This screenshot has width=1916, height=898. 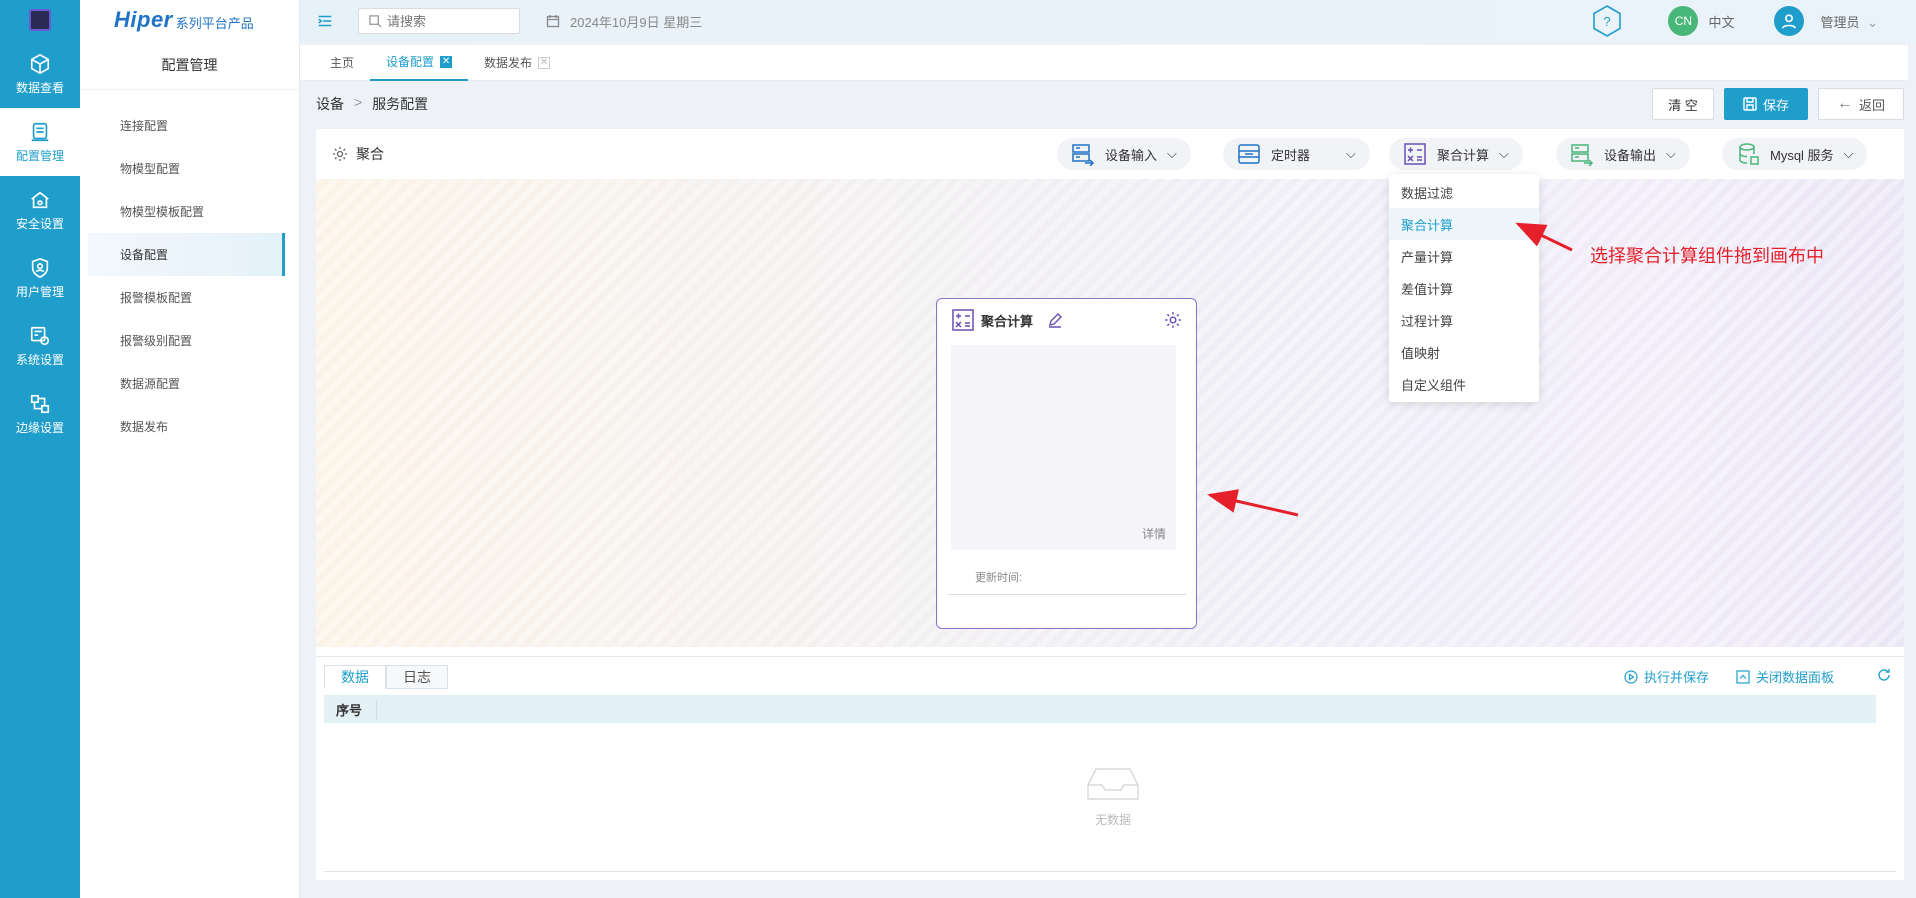 I want to click on rail-item-data-view: 数据查看, so click(x=40, y=74).